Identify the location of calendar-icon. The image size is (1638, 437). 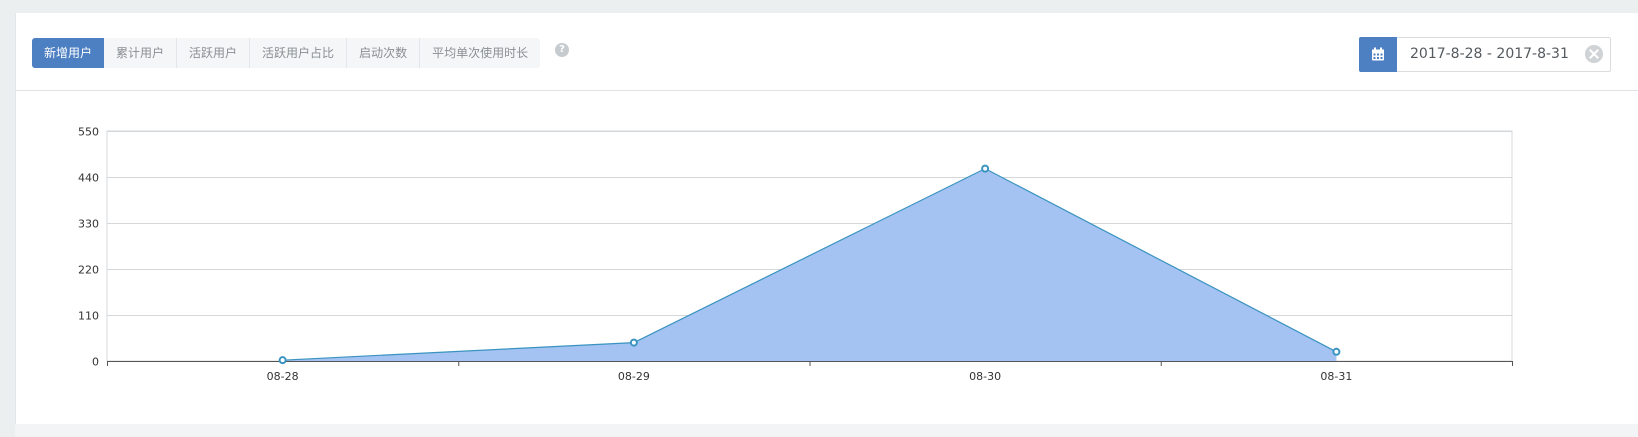
(1378, 54).